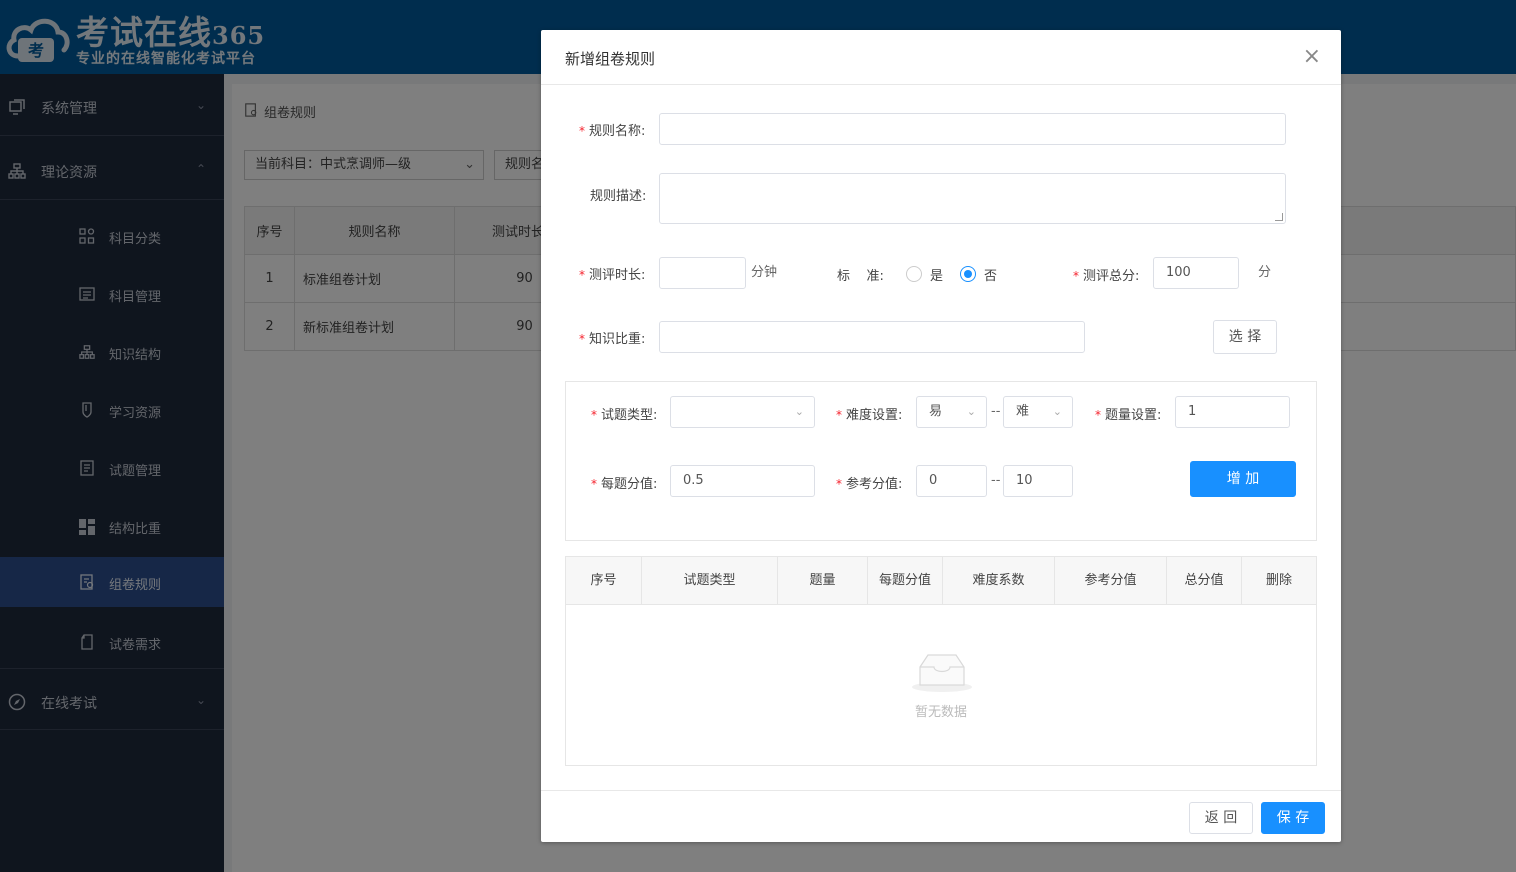 The height and width of the screenshot is (872, 1516). I want to click on question-type-select: ⌄, so click(742, 412).